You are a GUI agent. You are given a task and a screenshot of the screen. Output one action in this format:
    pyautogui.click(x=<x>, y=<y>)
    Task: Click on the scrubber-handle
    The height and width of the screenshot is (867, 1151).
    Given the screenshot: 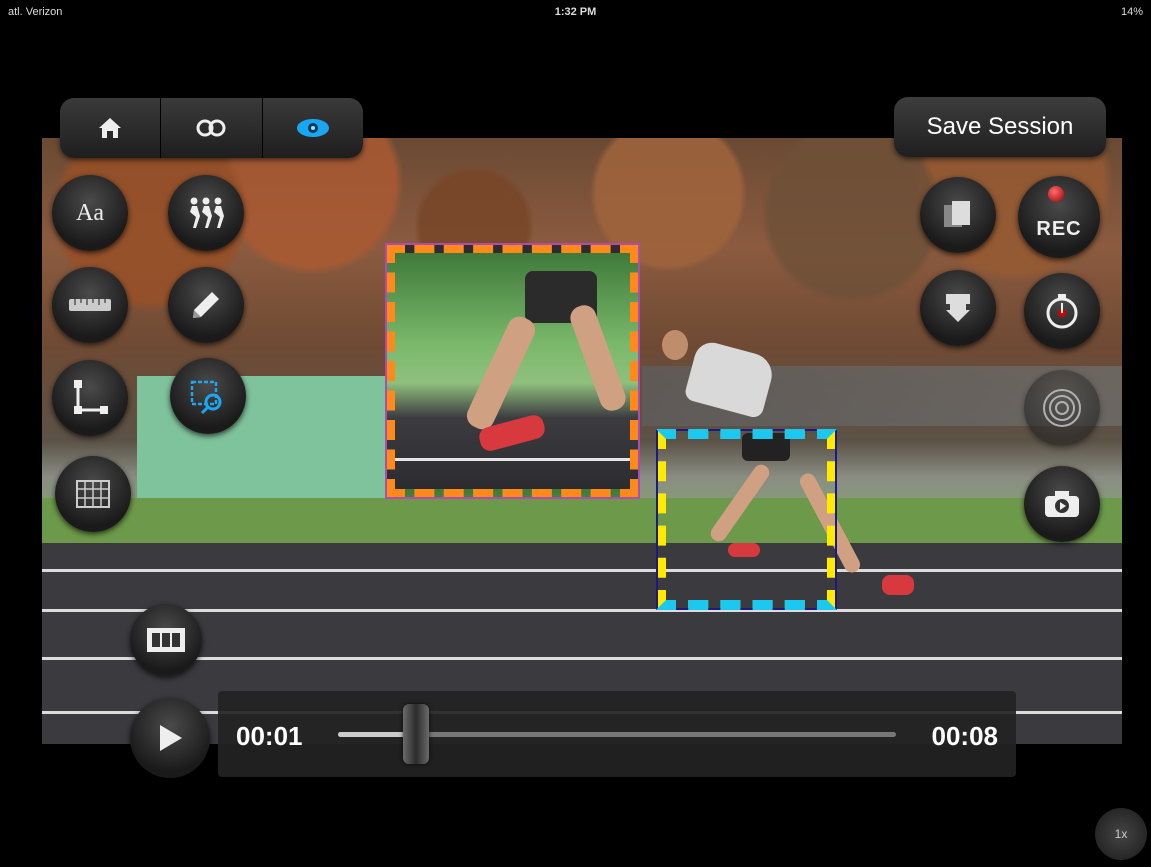 What is the action you would take?
    pyautogui.click(x=416, y=734)
    